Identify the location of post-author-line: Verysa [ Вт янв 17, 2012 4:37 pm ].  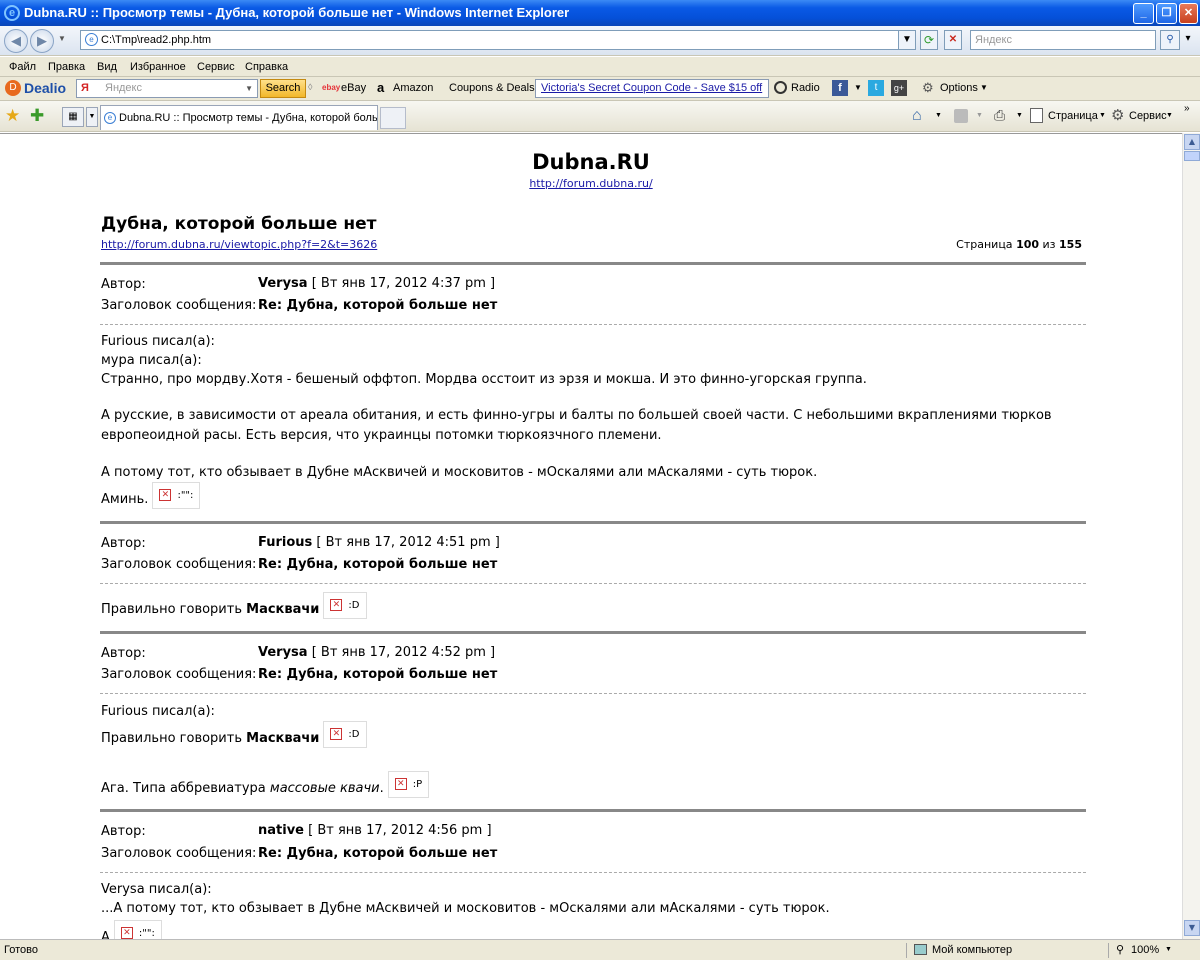
(376, 283).